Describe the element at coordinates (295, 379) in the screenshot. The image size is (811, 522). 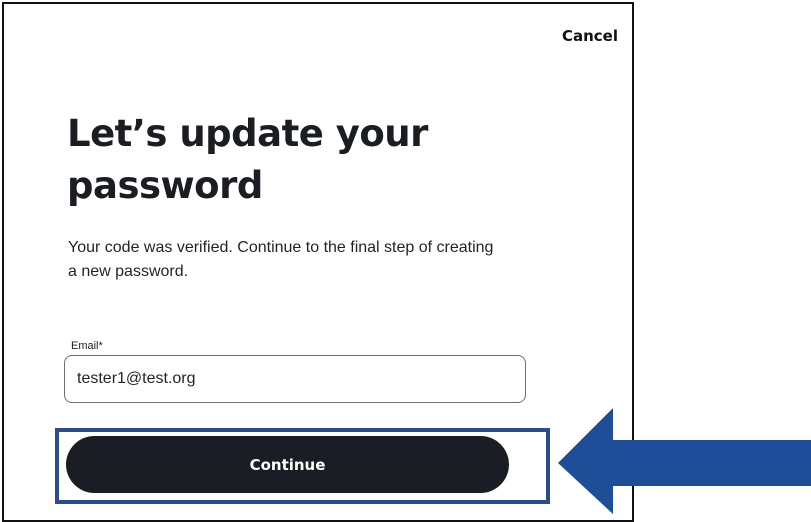
I see `email-field` at that location.